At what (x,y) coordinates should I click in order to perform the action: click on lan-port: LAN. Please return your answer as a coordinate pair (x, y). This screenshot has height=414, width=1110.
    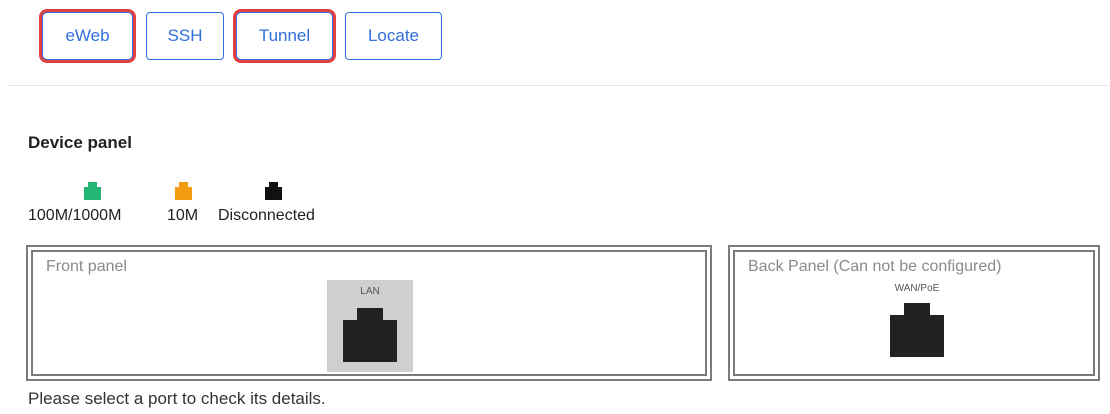
    Looking at the image, I should click on (370, 326).